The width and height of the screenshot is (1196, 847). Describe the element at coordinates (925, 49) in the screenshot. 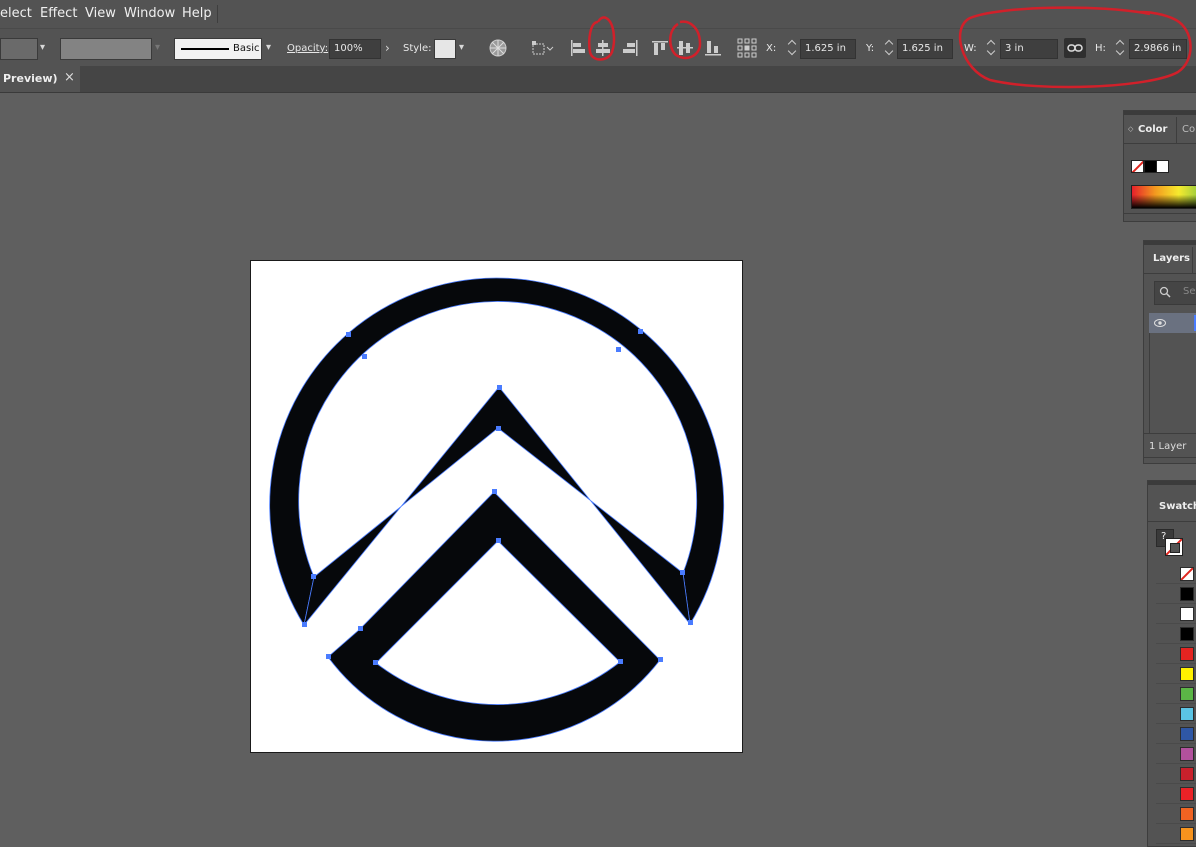

I see `y-field: 1.625 in` at that location.